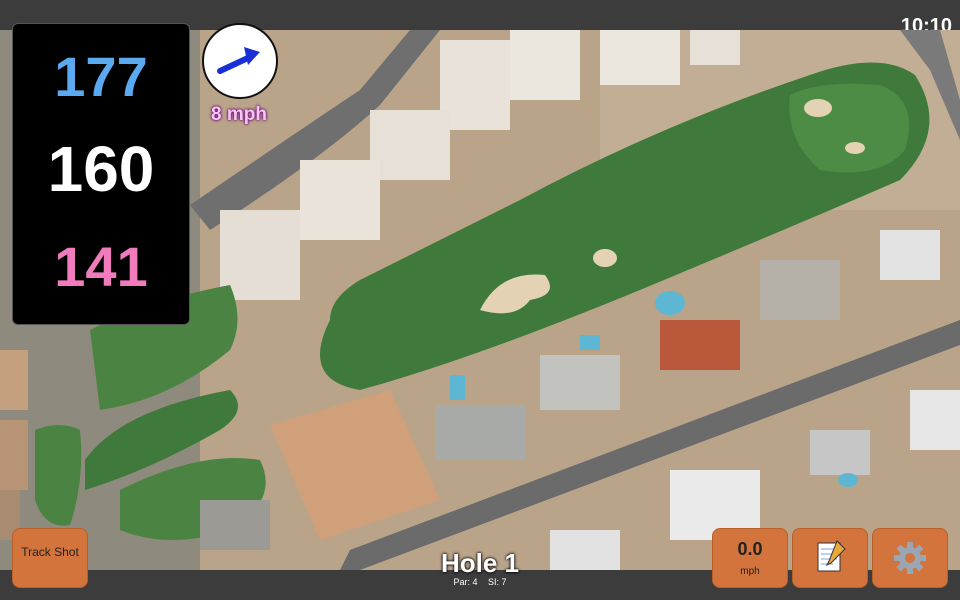 This screenshot has height=600, width=960. What do you see at coordinates (465, 582) in the screenshot?
I see `hole-par: Par: 4` at bounding box center [465, 582].